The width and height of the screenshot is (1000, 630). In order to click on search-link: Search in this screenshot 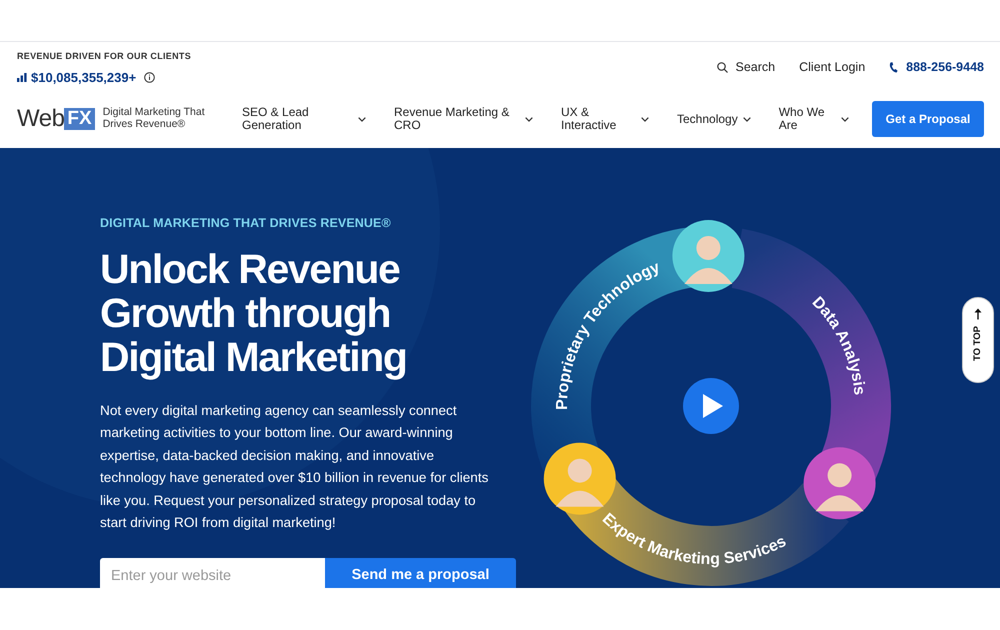, I will do `click(746, 67)`.